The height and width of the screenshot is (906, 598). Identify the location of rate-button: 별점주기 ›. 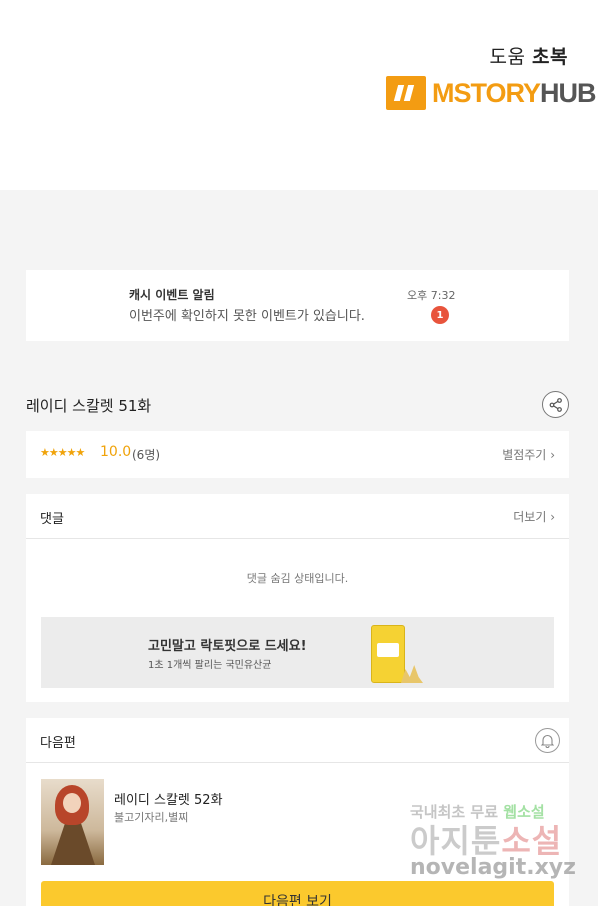
(528, 454).